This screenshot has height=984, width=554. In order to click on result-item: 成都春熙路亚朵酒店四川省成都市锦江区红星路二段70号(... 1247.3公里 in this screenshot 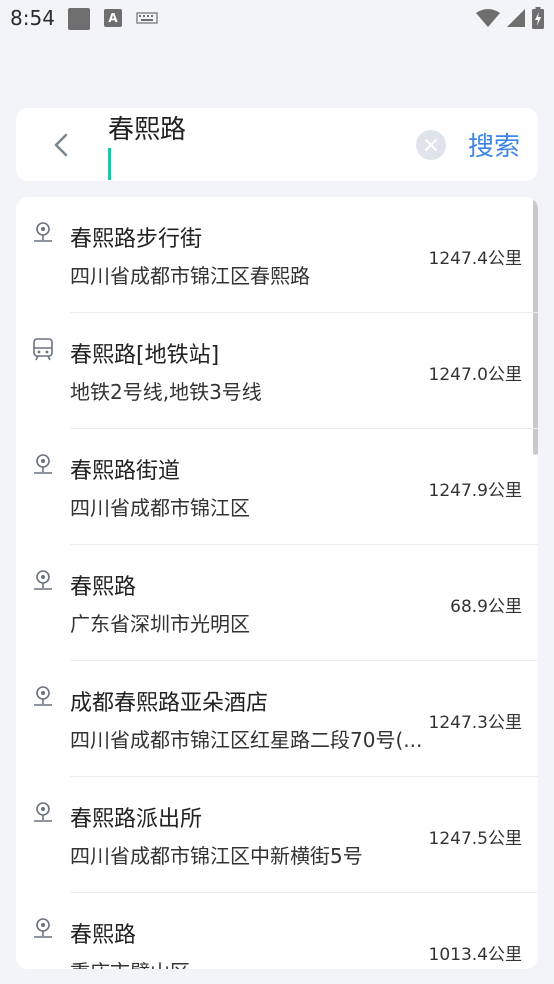, I will do `click(277, 719)`.